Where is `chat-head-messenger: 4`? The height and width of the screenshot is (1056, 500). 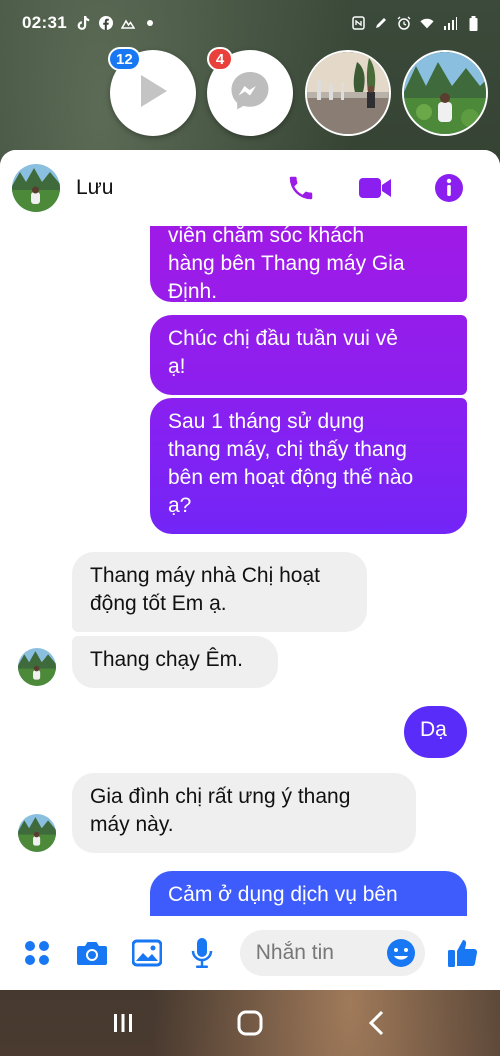
chat-head-messenger: 4 is located at coordinates (250, 91).